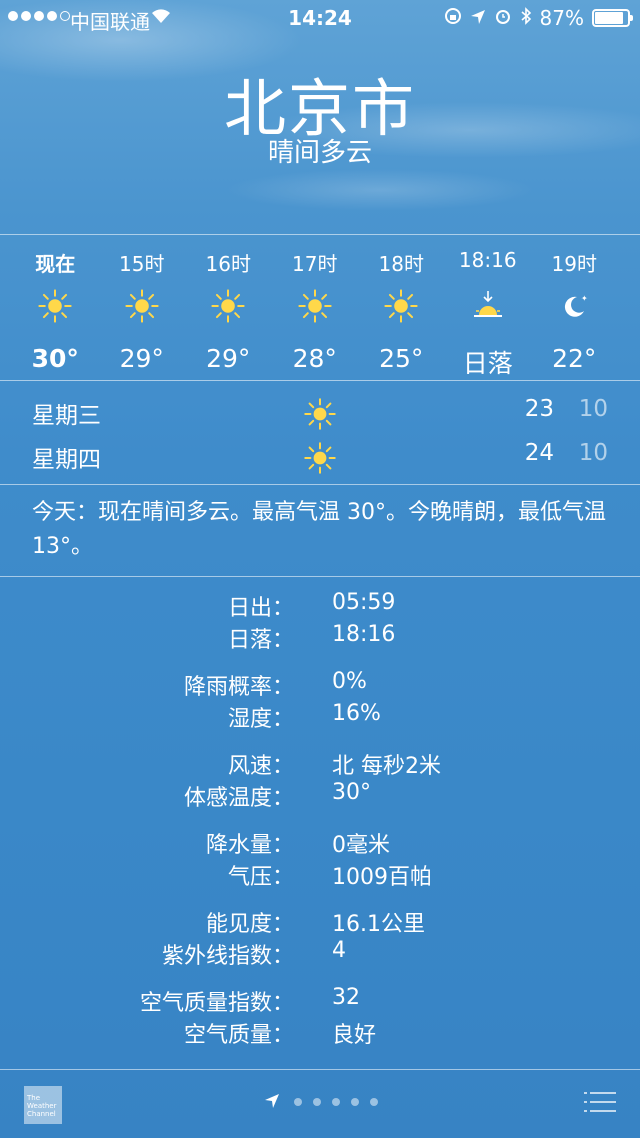  What do you see at coordinates (356, 713) in the screenshot?
I see `detail-value: 16%` at bounding box center [356, 713].